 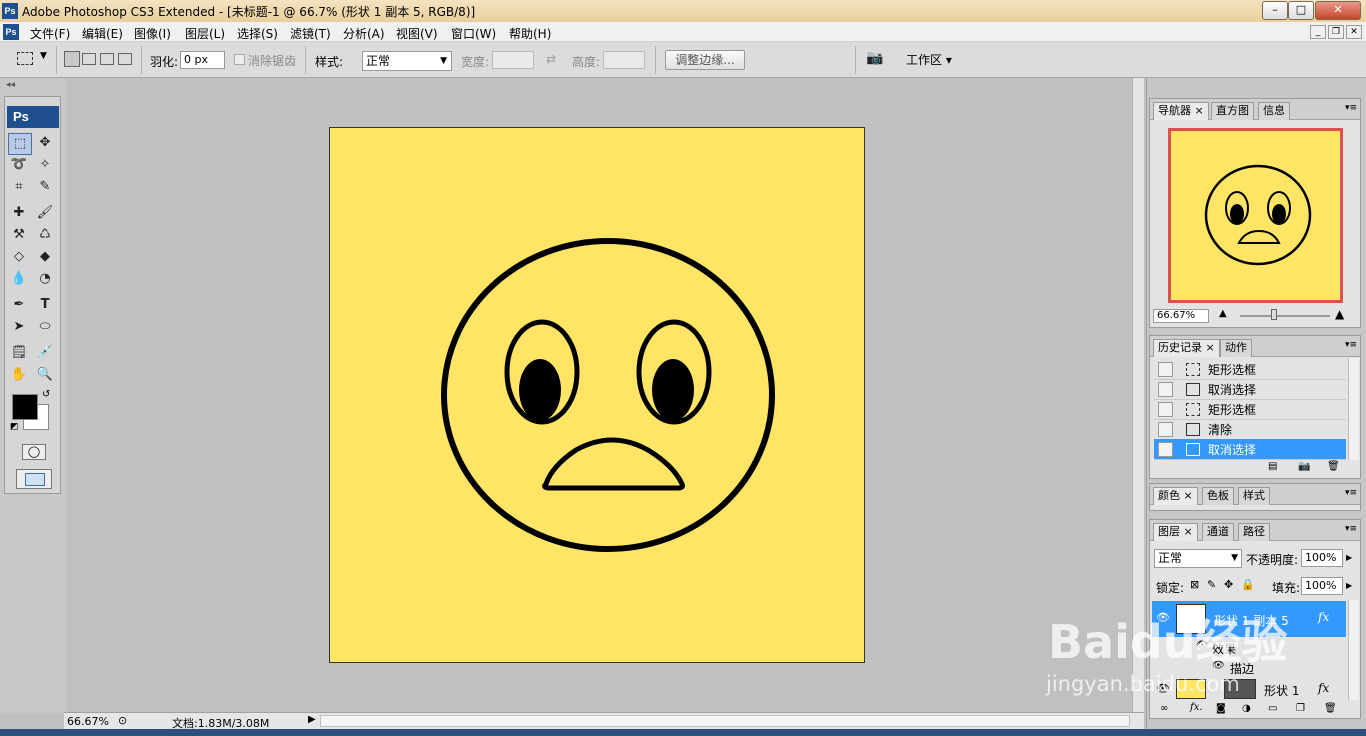 What do you see at coordinates (45, 213) in the screenshot?
I see `brush-tool-icon: 🖌` at bounding box center [45, 213].